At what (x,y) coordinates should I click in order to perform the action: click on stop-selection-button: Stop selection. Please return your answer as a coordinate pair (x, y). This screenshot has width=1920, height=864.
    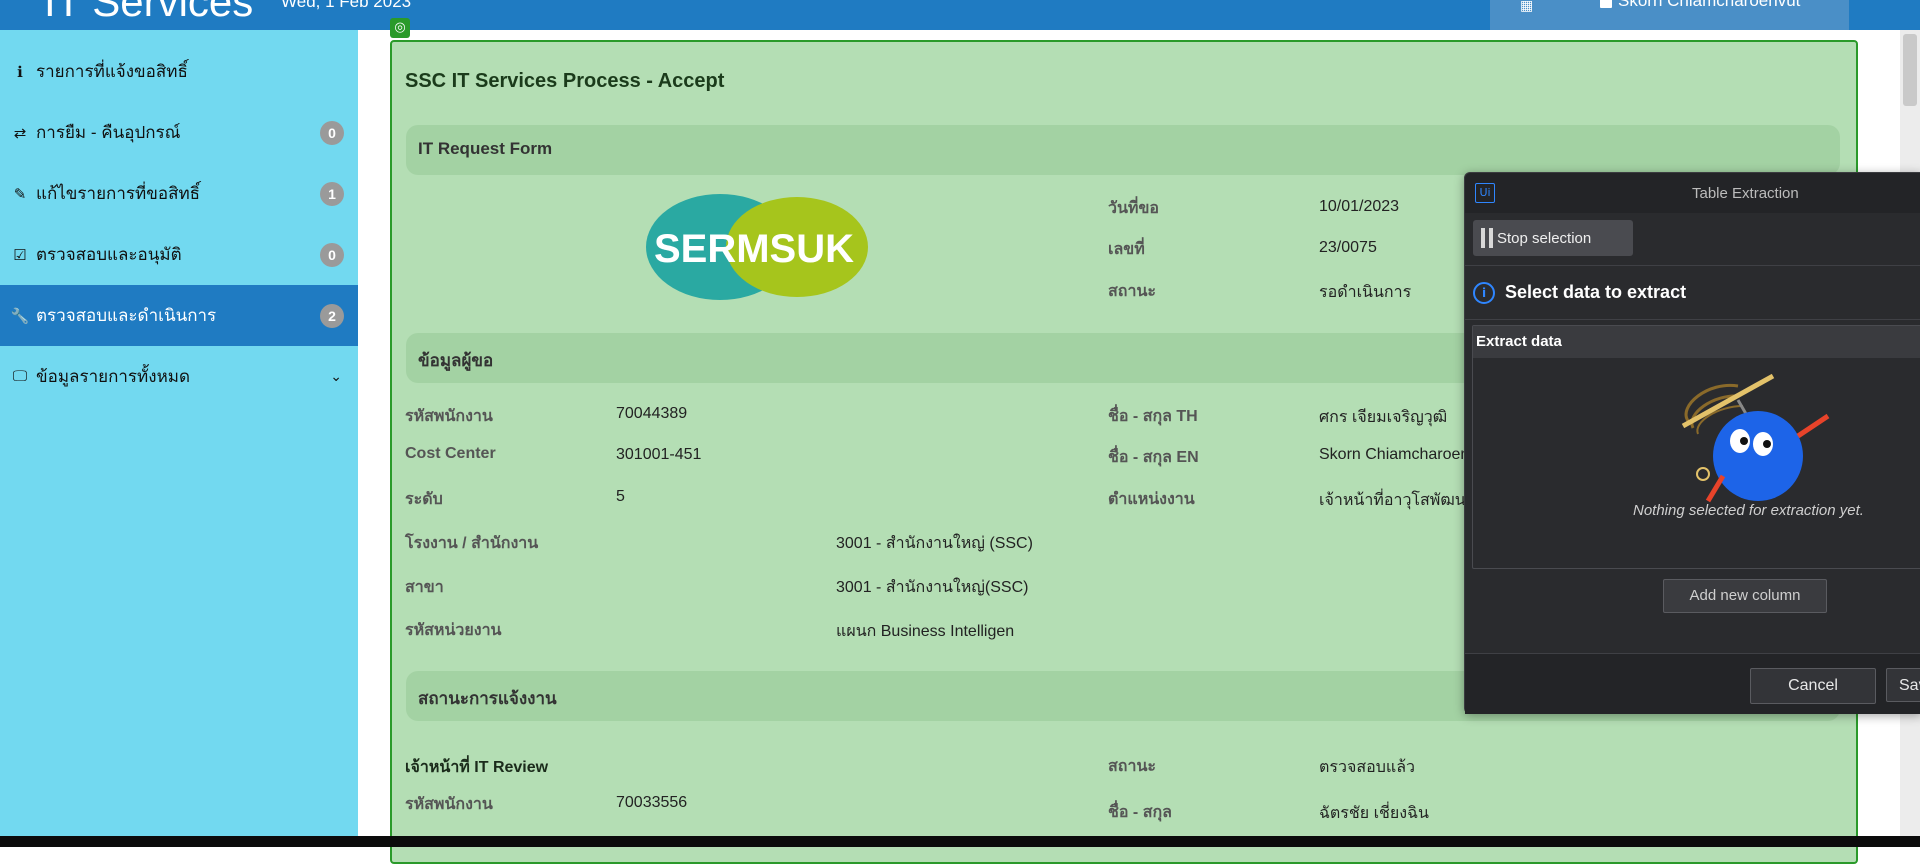
    Looking at the image, I should click on (1553, 238).